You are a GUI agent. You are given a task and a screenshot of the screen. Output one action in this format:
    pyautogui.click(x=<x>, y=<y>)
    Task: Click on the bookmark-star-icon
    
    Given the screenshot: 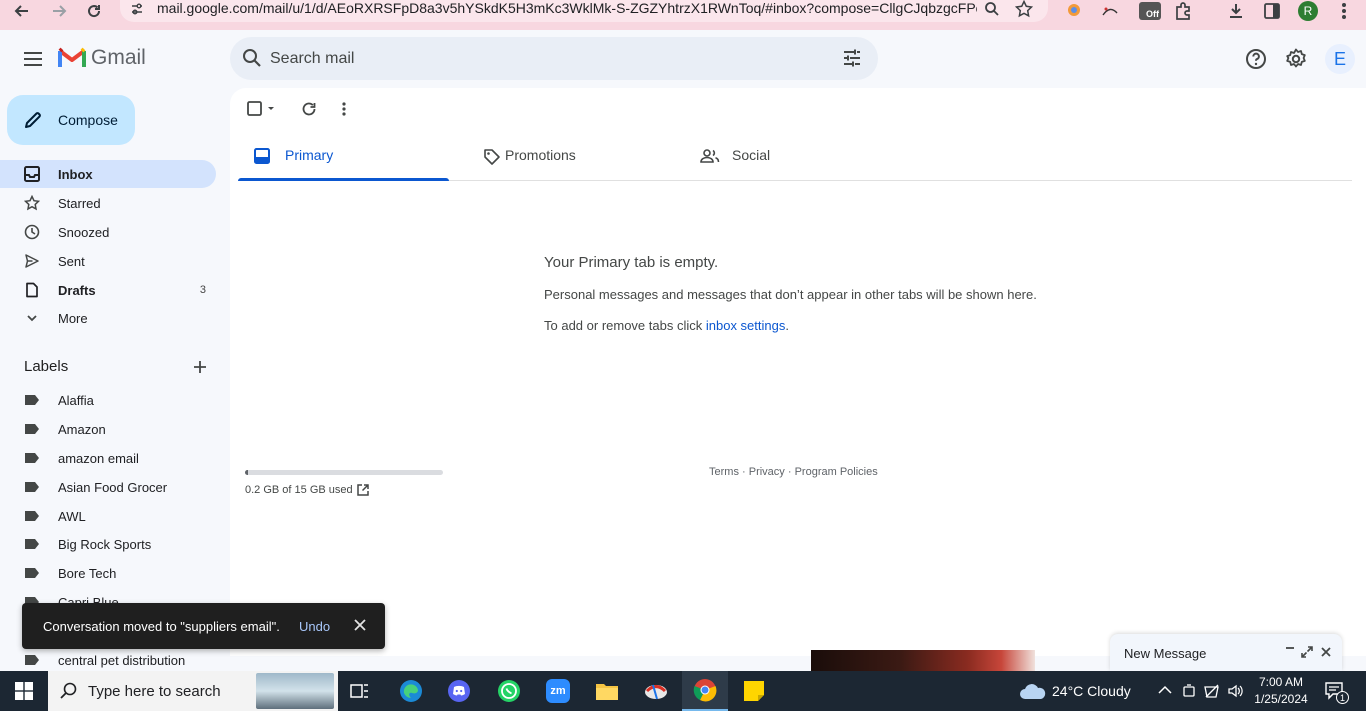 What is the action you would take?
    pyautogui.click(x=1024, y=9)
    